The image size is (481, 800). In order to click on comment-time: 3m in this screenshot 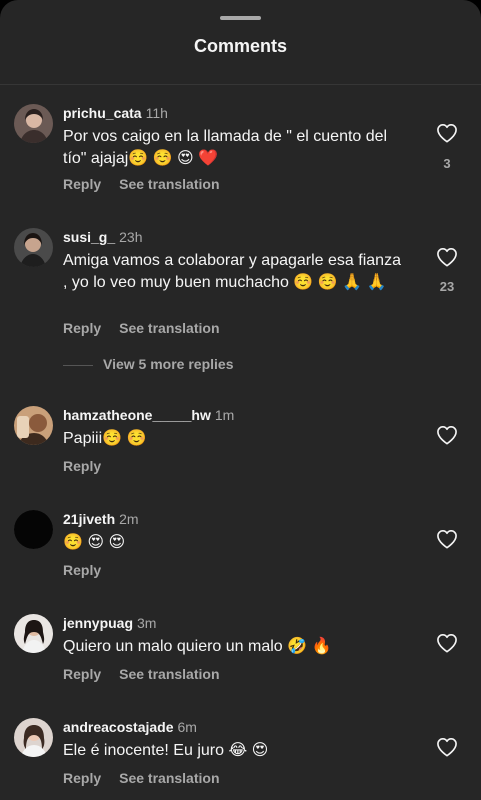, I will do `click(147, 623)`.